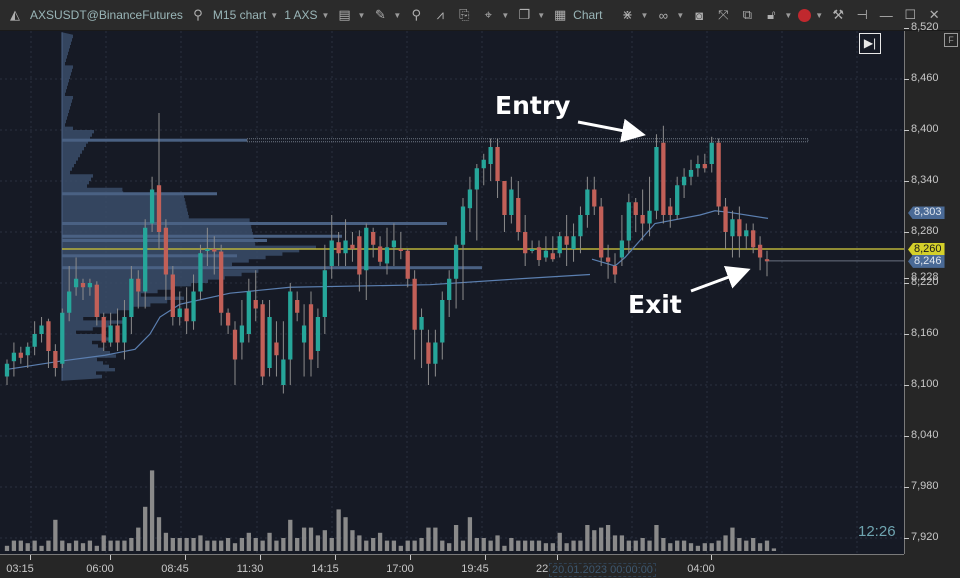  What do you see at coordinates (926, 213) in the screenshot?
I see `price-tag: 8,303` at bounding box center [926, 213].